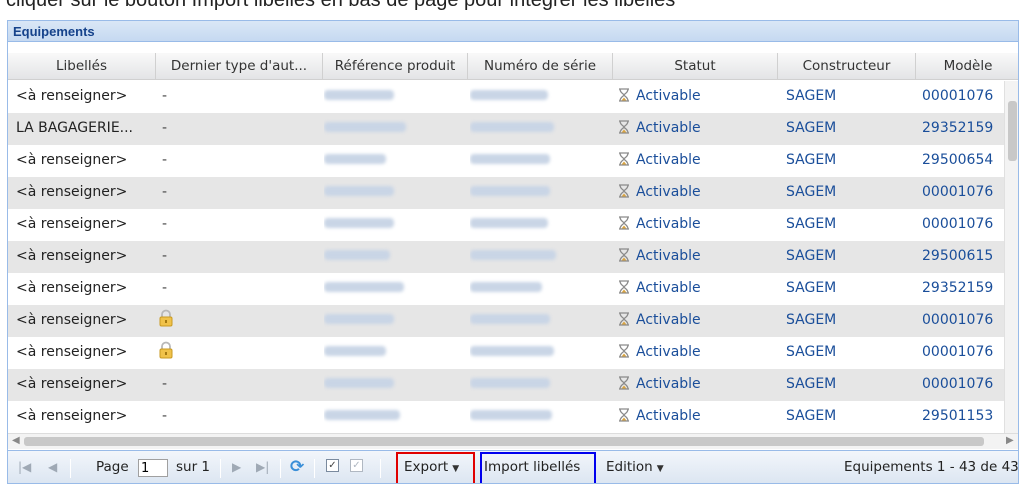 The image size is (1021, 484). I want to click on next-page-icon: ▶, so click(236, 467).